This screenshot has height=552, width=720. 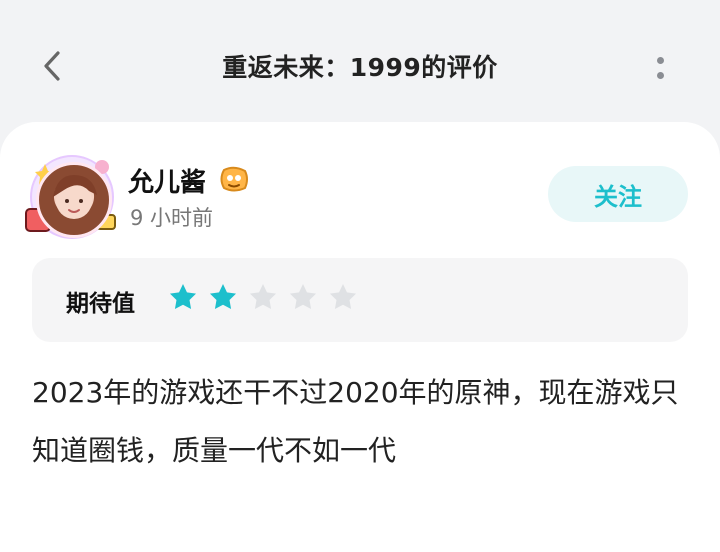 What do you see at coordinates (167, 180) in the screenshot?
I see `username: 允儿酱` at bounding box center [167, 180].